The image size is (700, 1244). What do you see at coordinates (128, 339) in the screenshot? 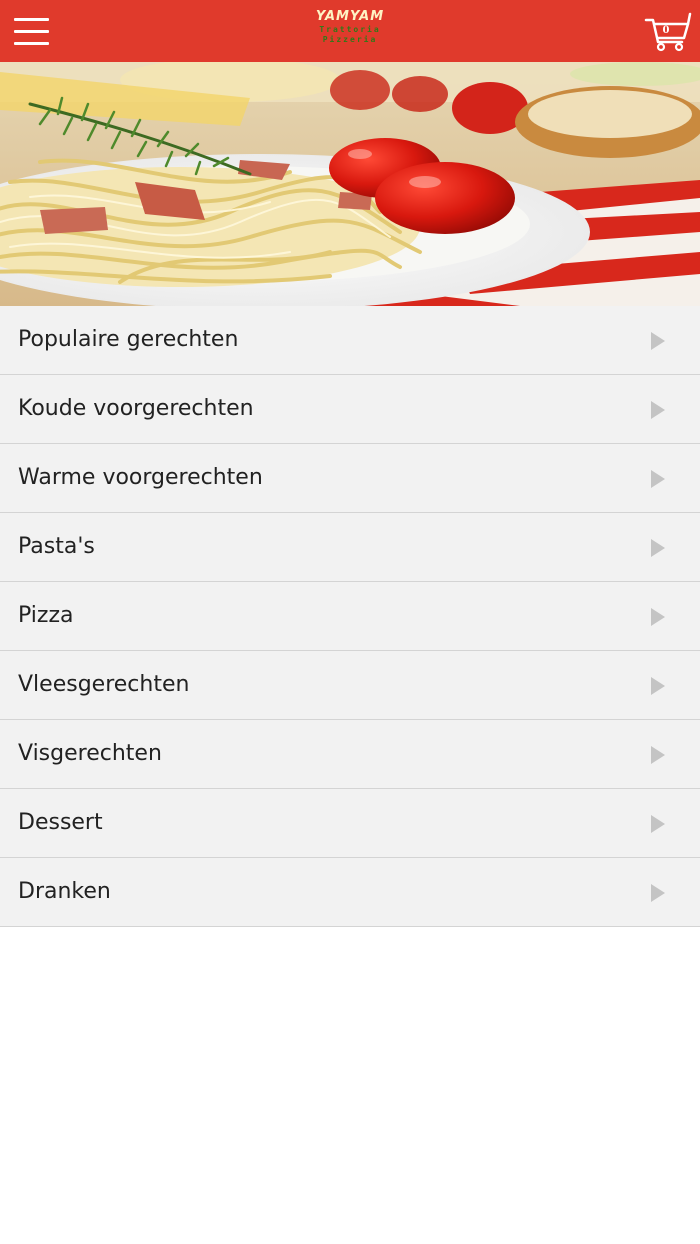
I see `menu-item-label: Populaire gerechten` at bounding box center [128, 339].